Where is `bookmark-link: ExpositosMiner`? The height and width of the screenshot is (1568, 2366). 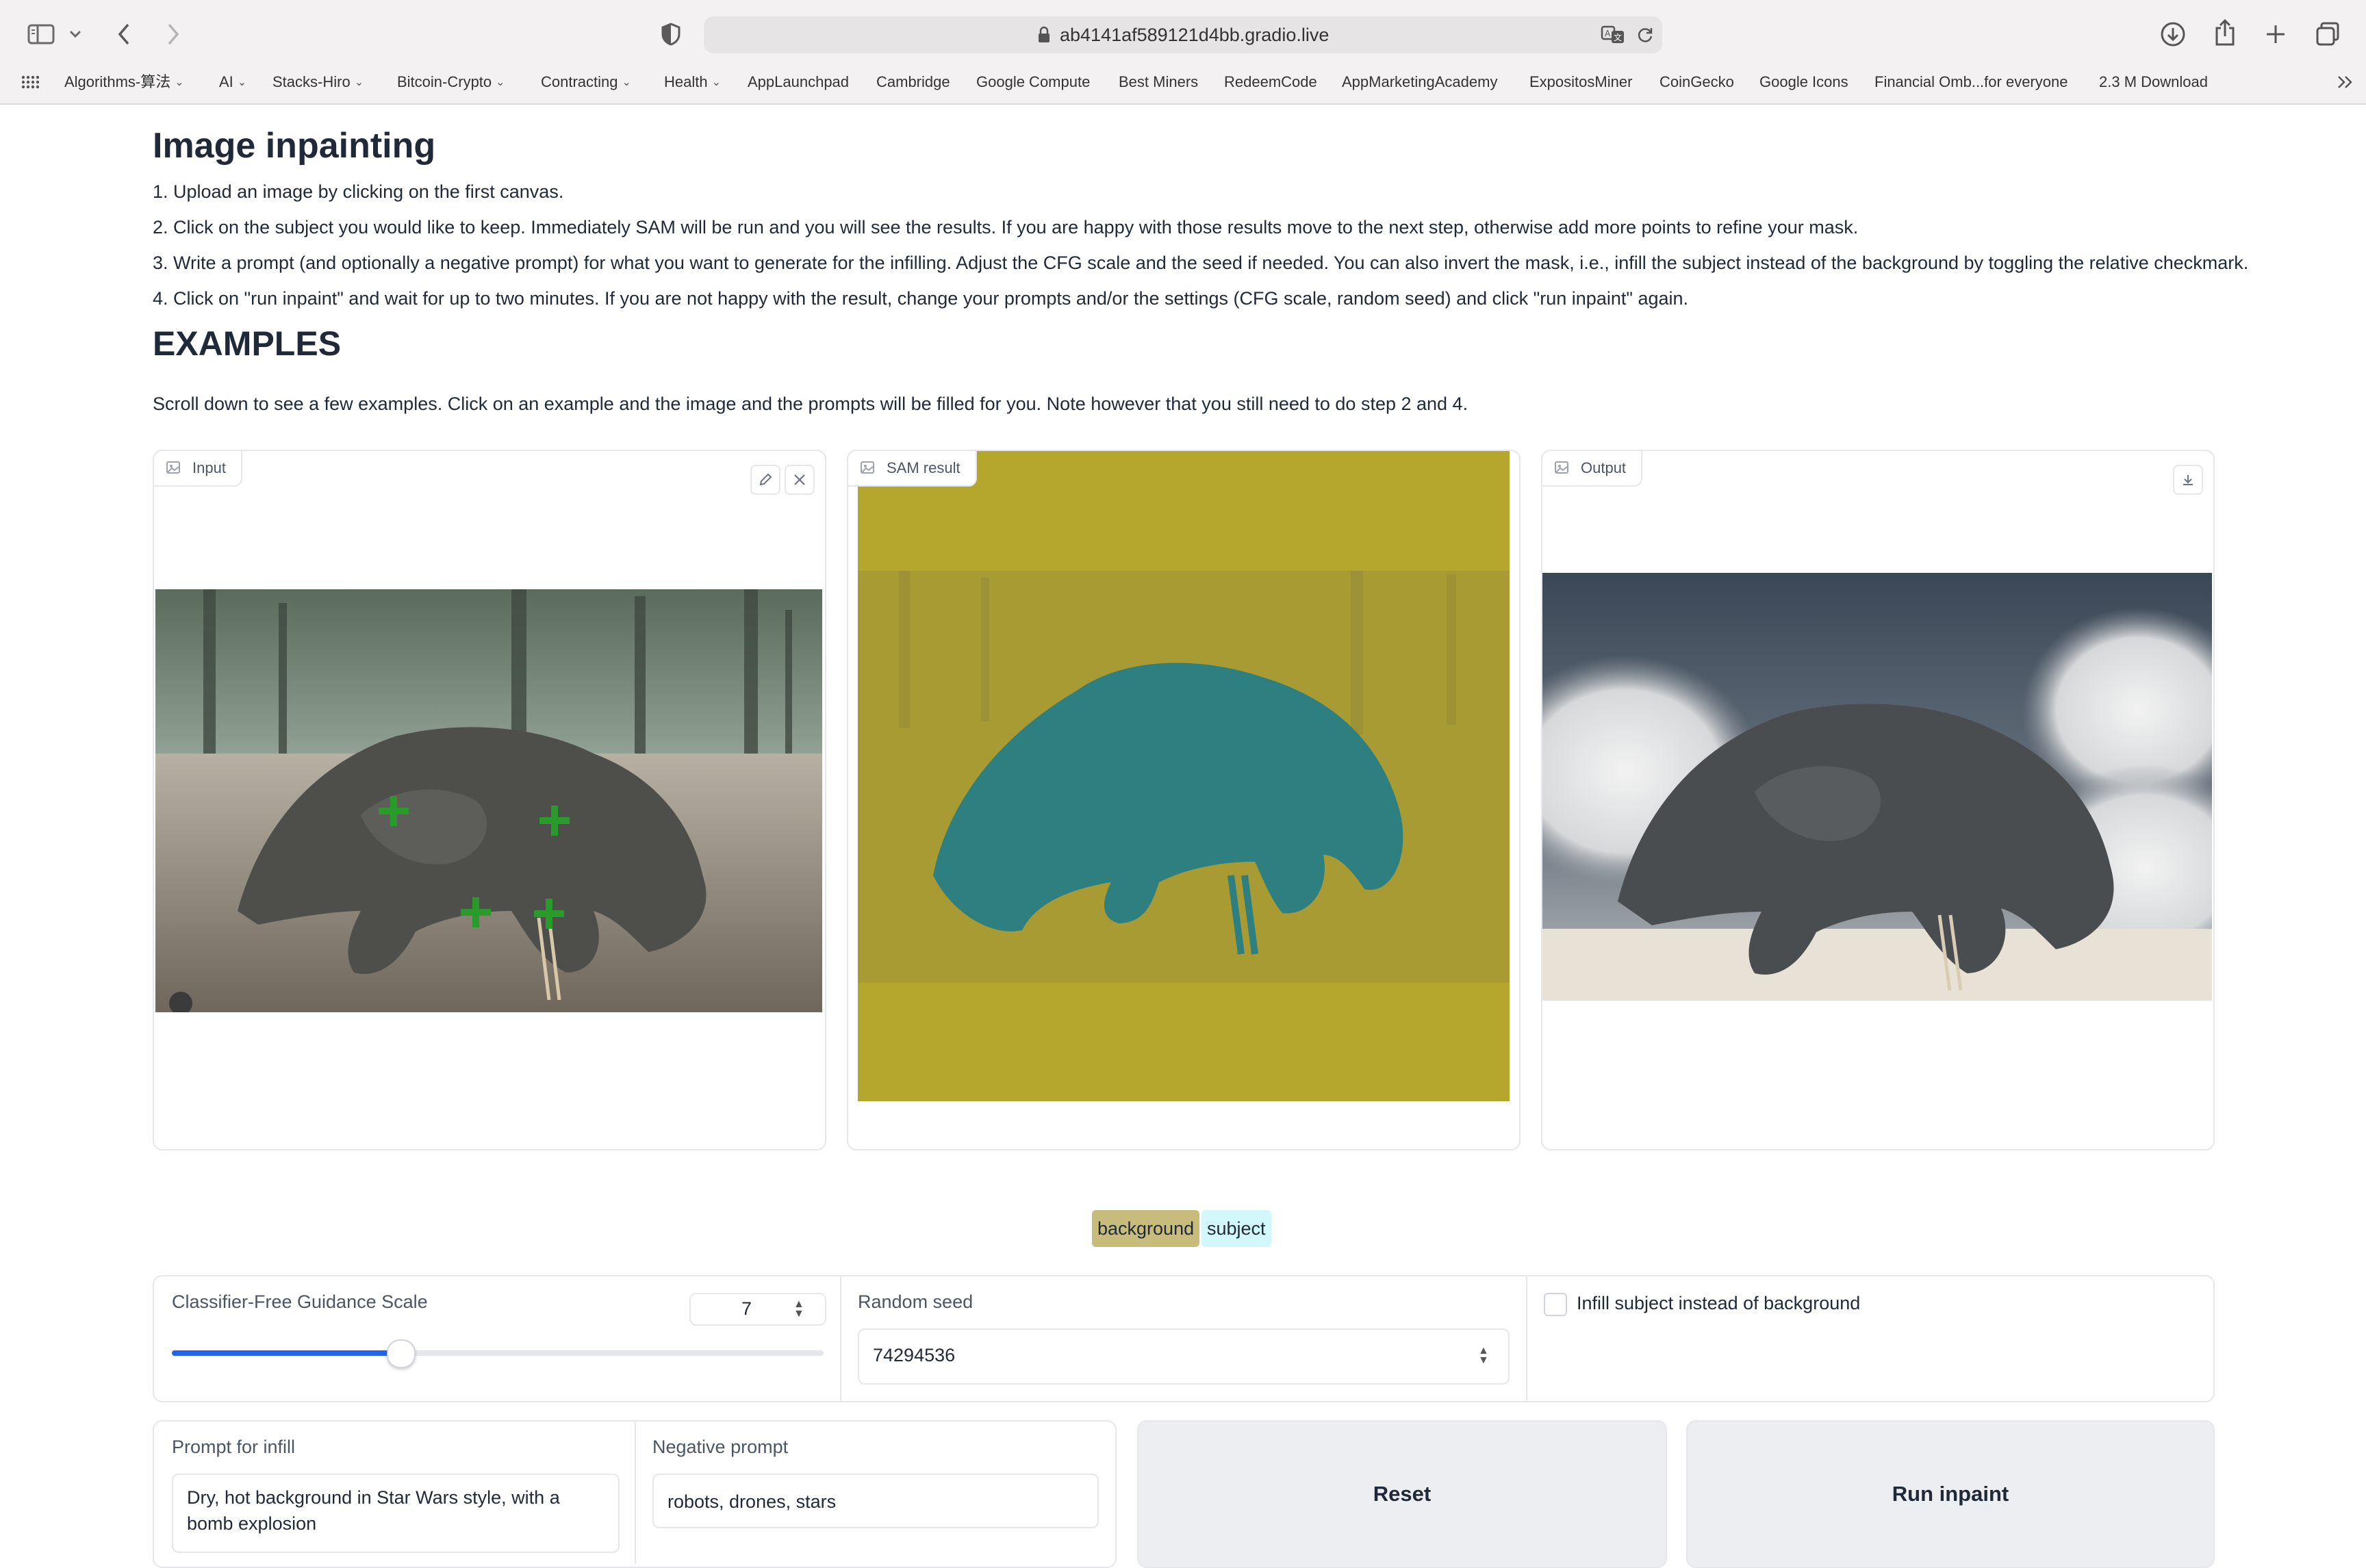 bookmark-link: ExpositosMiner is located at coordinates (1581, 82).